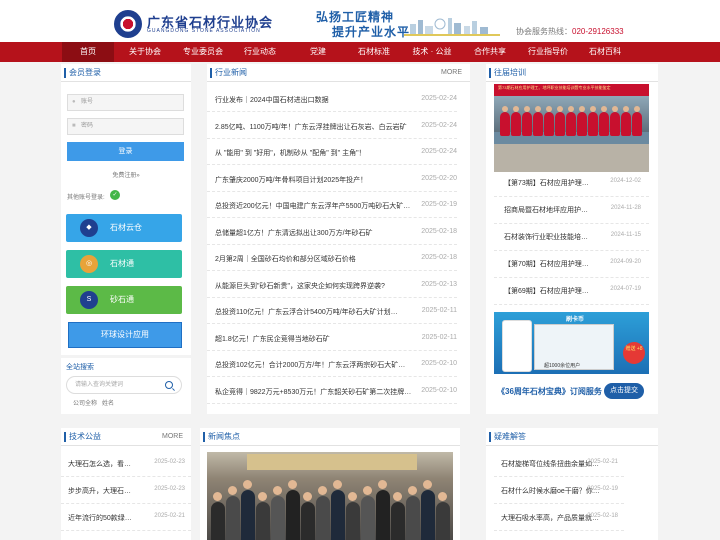 Image resolution: width=720 pixels, height=540 pixels. I want to click on search-option-name: 姓名, so click(108, 402).